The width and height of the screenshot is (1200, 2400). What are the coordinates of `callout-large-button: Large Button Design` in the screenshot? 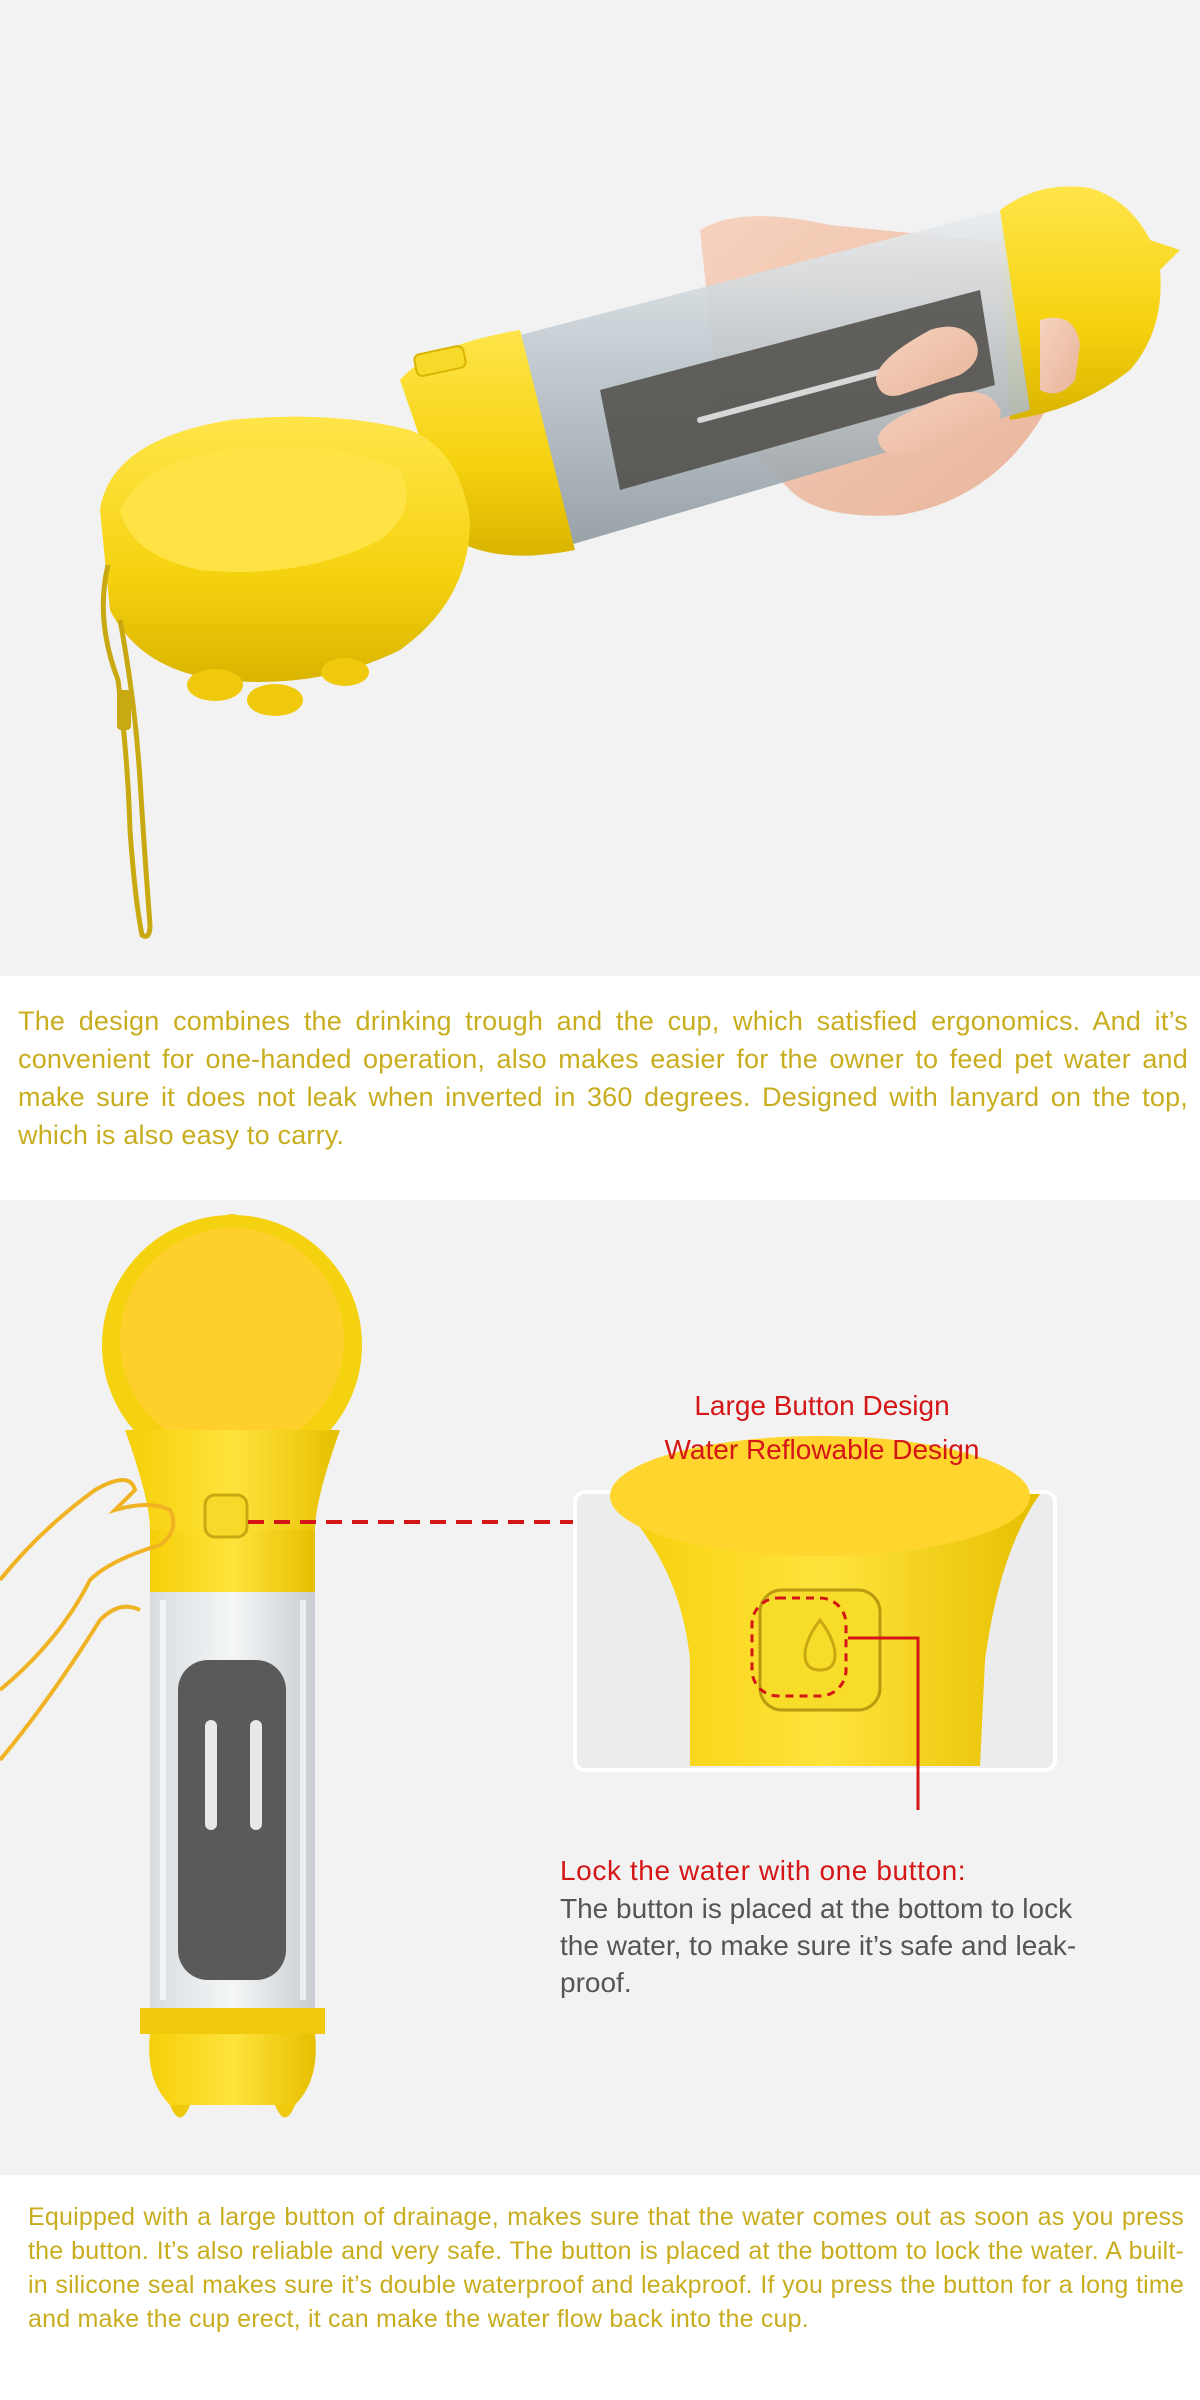 It's located at (822, 1405).